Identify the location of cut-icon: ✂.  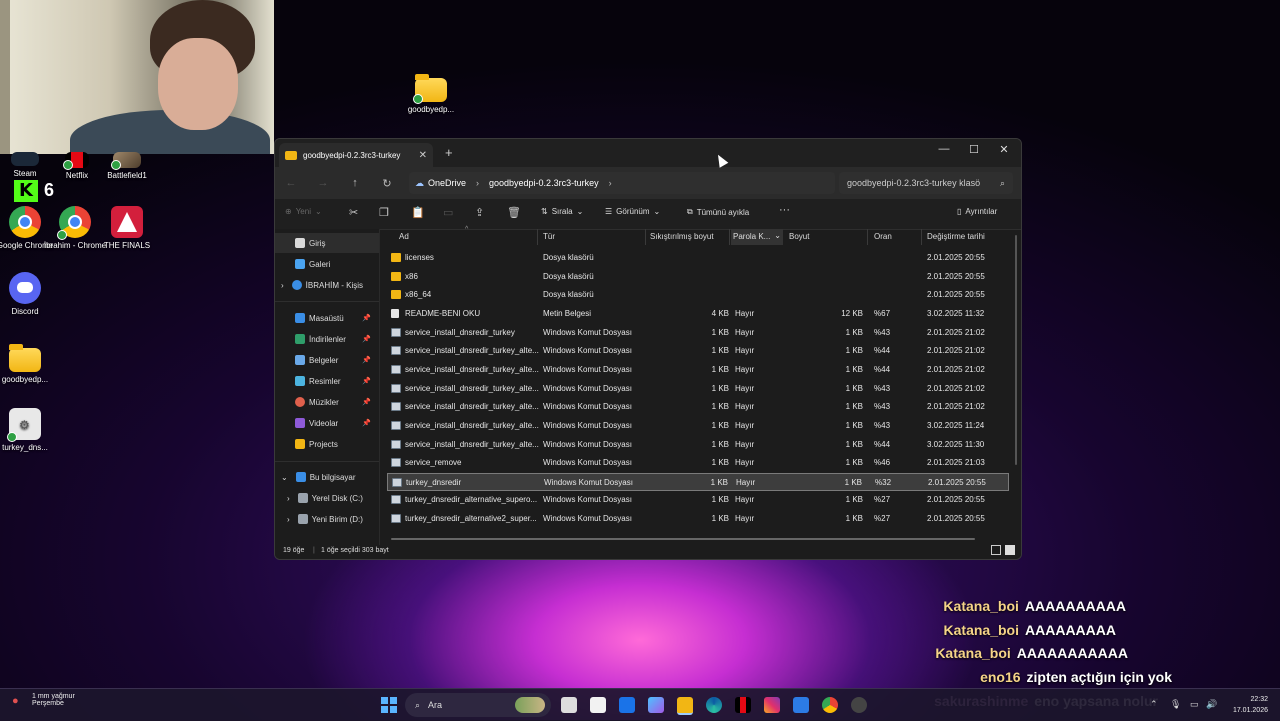
(353, 212).